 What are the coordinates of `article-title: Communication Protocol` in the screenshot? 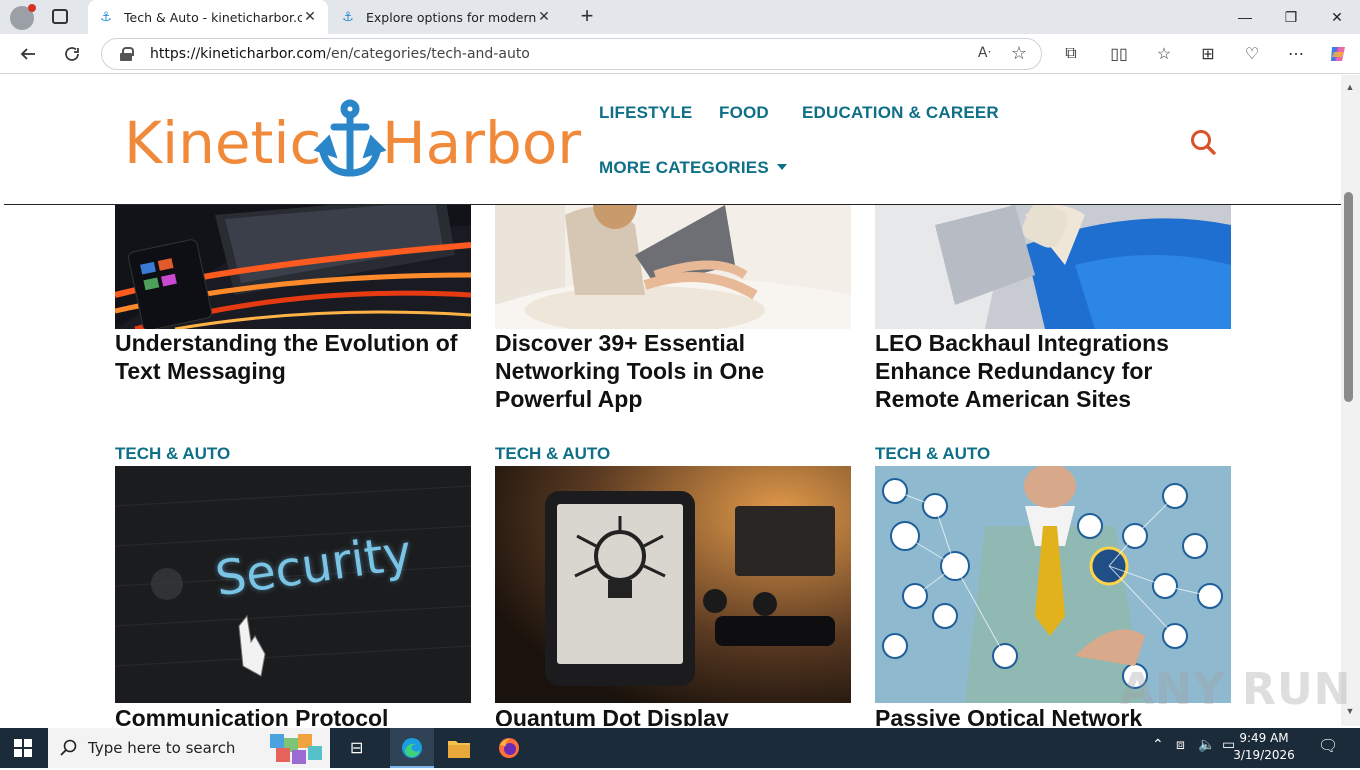 It's located at (293, 715).